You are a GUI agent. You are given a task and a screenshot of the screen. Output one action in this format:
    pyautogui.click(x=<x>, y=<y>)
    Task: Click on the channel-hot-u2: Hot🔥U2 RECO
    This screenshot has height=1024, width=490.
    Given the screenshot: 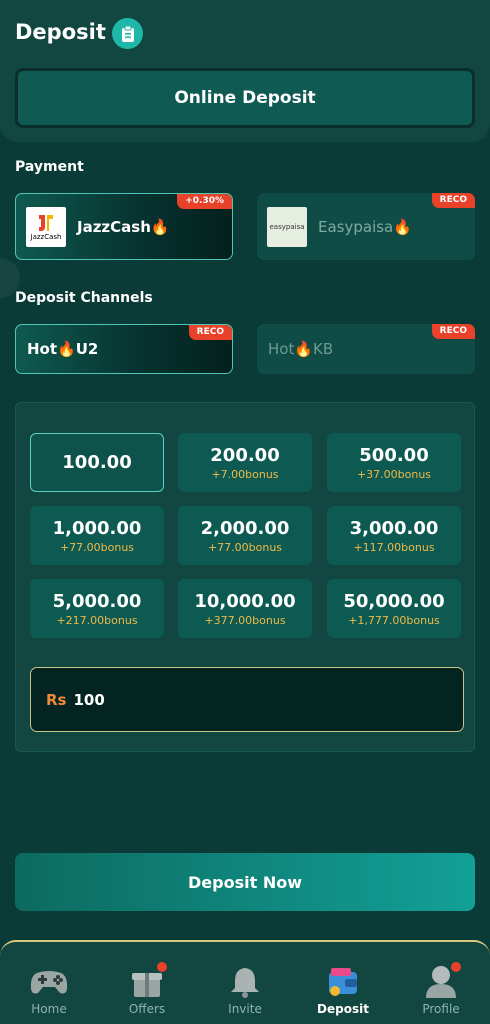 What is the action you would take?
    pyautogui.click(x=124, y=349)
    